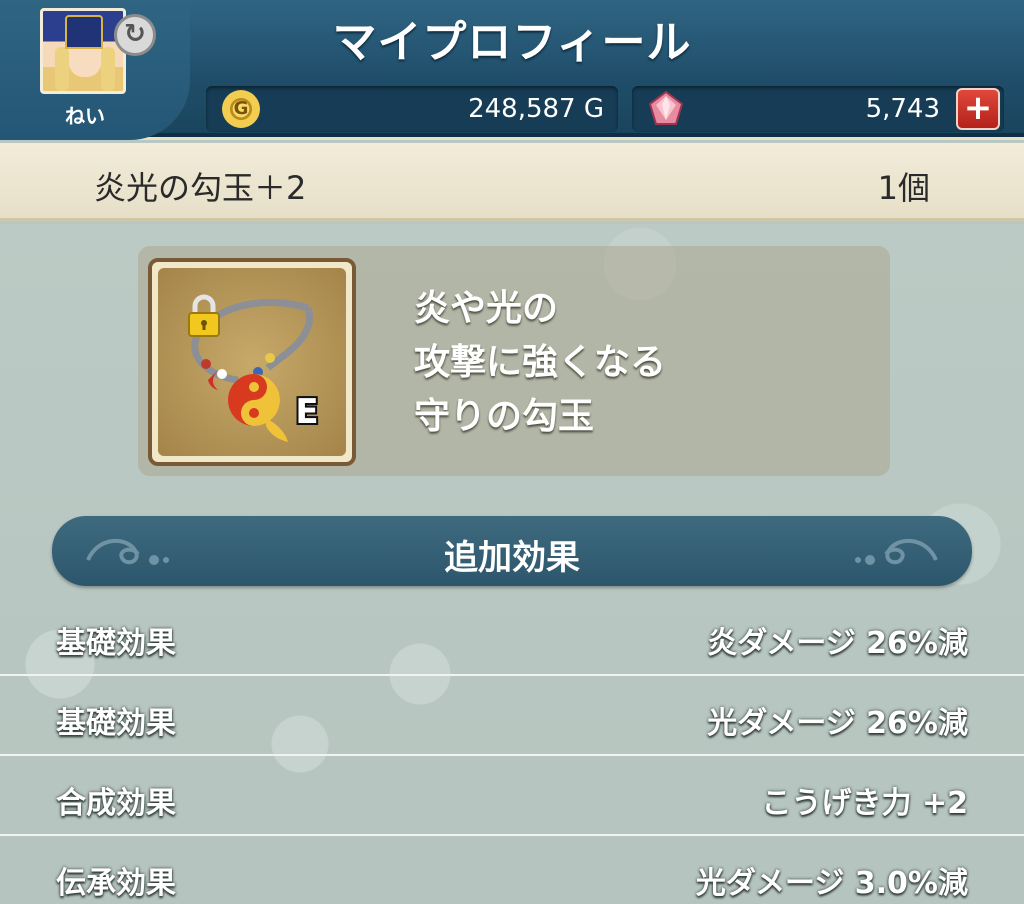 This screenshot has width=1024, height=904. Describe the element at coordinates (512, 182) in the screenshot. I see `item-name-bar: 炎光の勾玉＋2 1個` at that location.